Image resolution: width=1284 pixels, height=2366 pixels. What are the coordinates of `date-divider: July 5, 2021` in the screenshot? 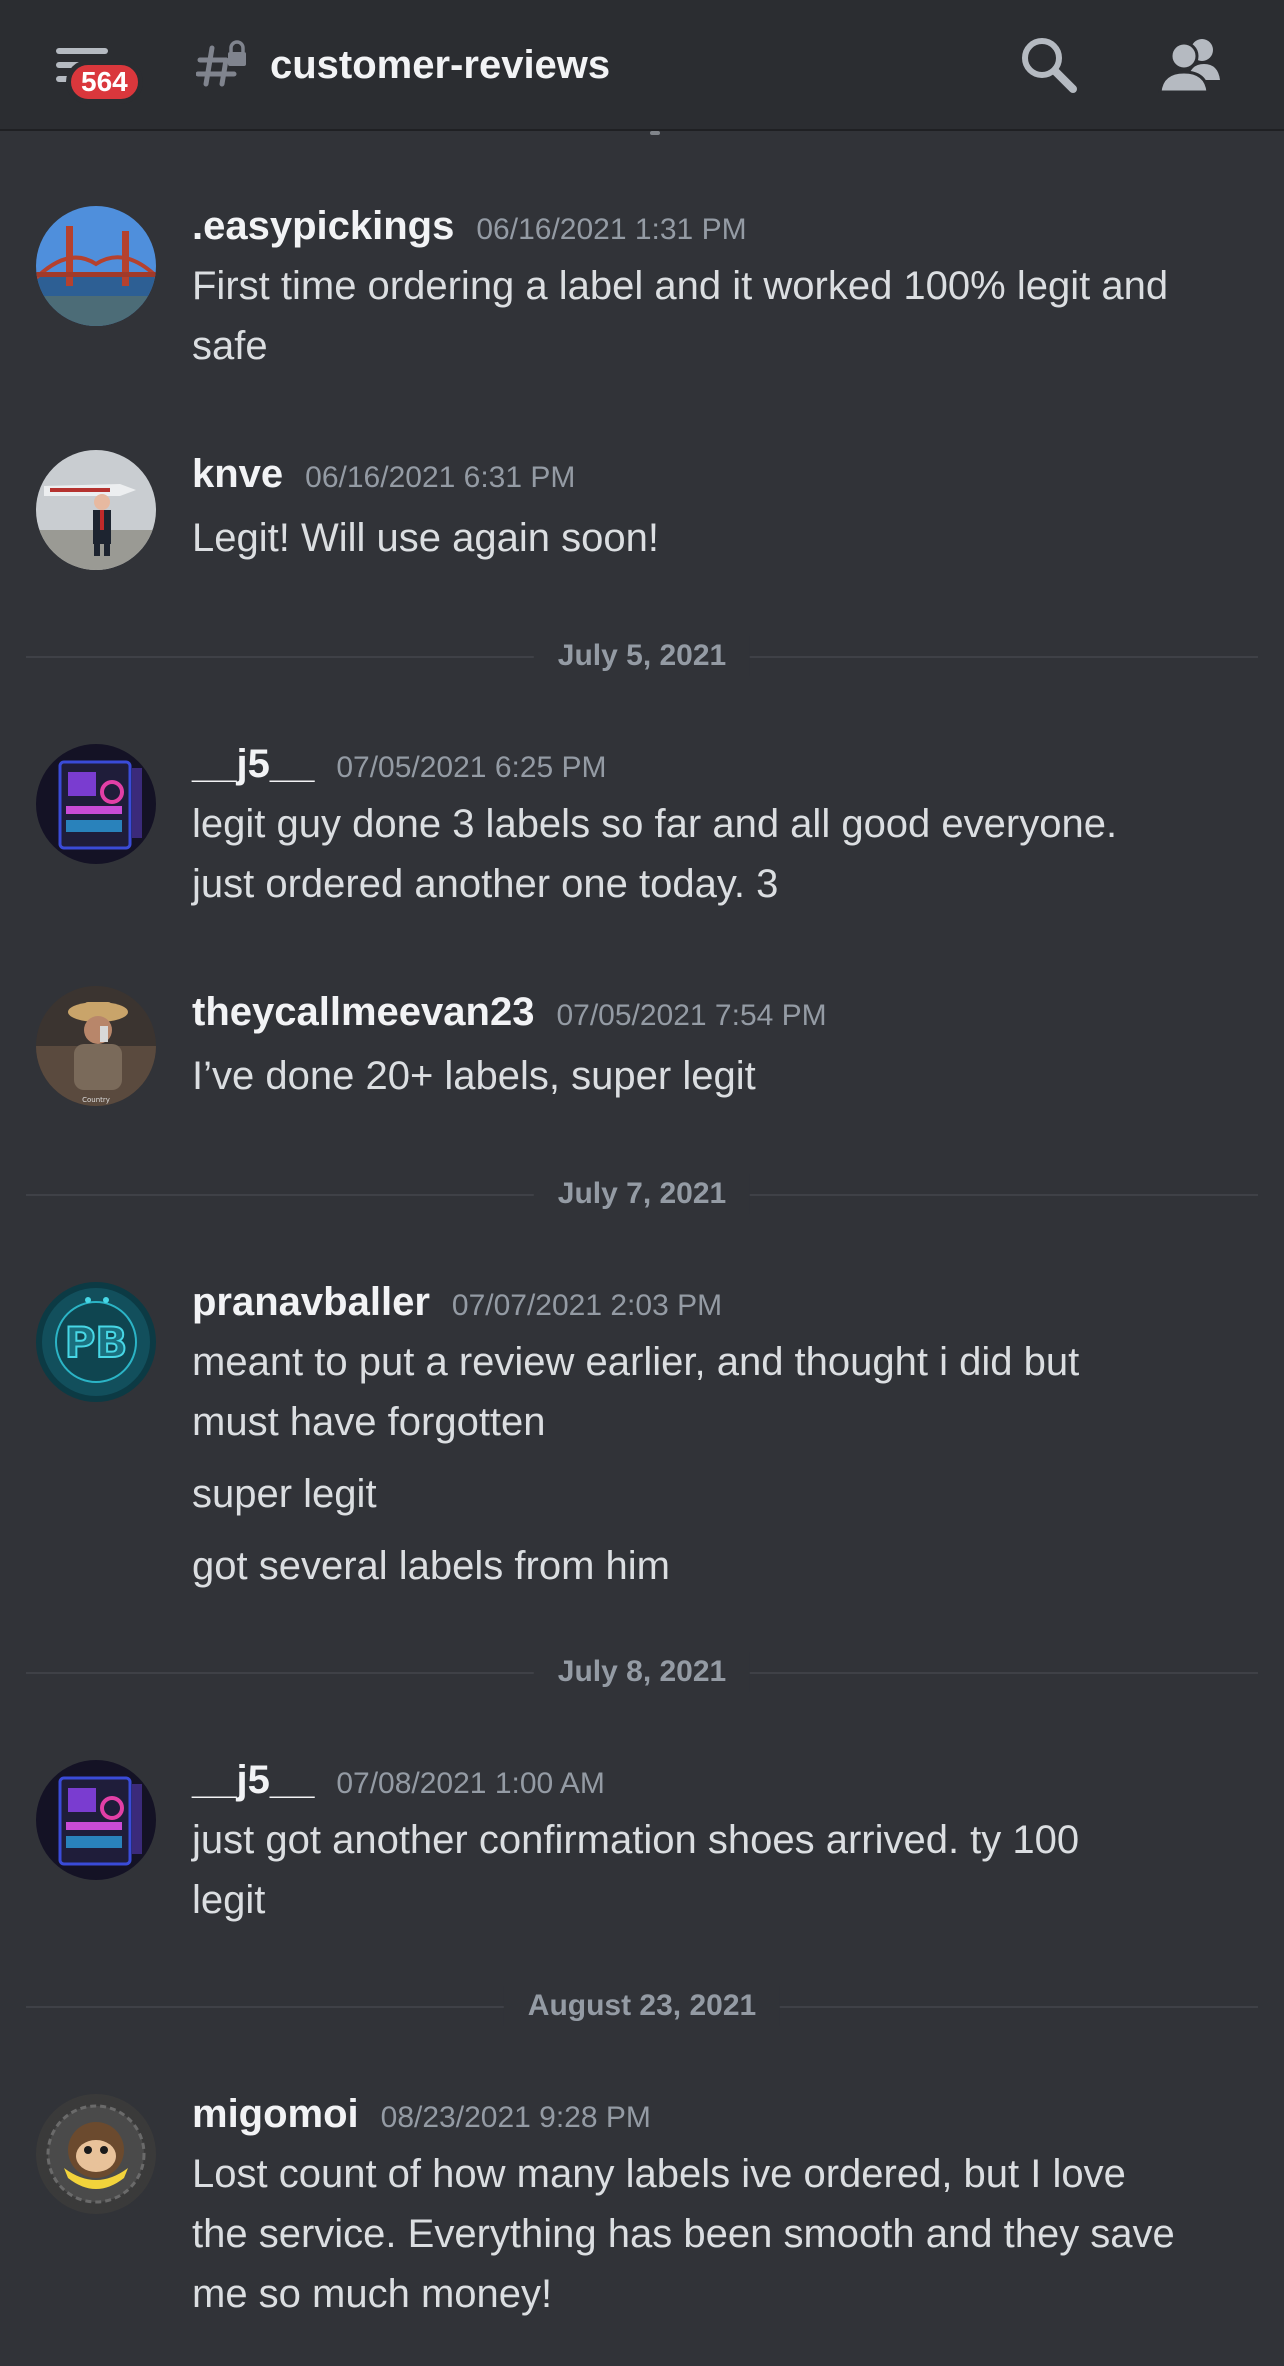 It's located at (642, 656).